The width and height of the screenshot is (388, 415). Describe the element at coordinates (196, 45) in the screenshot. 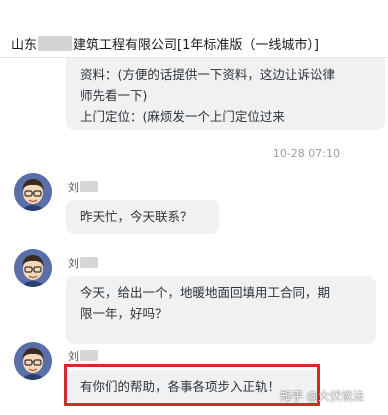

I see `title-suffix: 建筑工程有限公司[1年标准版（一线城市）]` at that location.